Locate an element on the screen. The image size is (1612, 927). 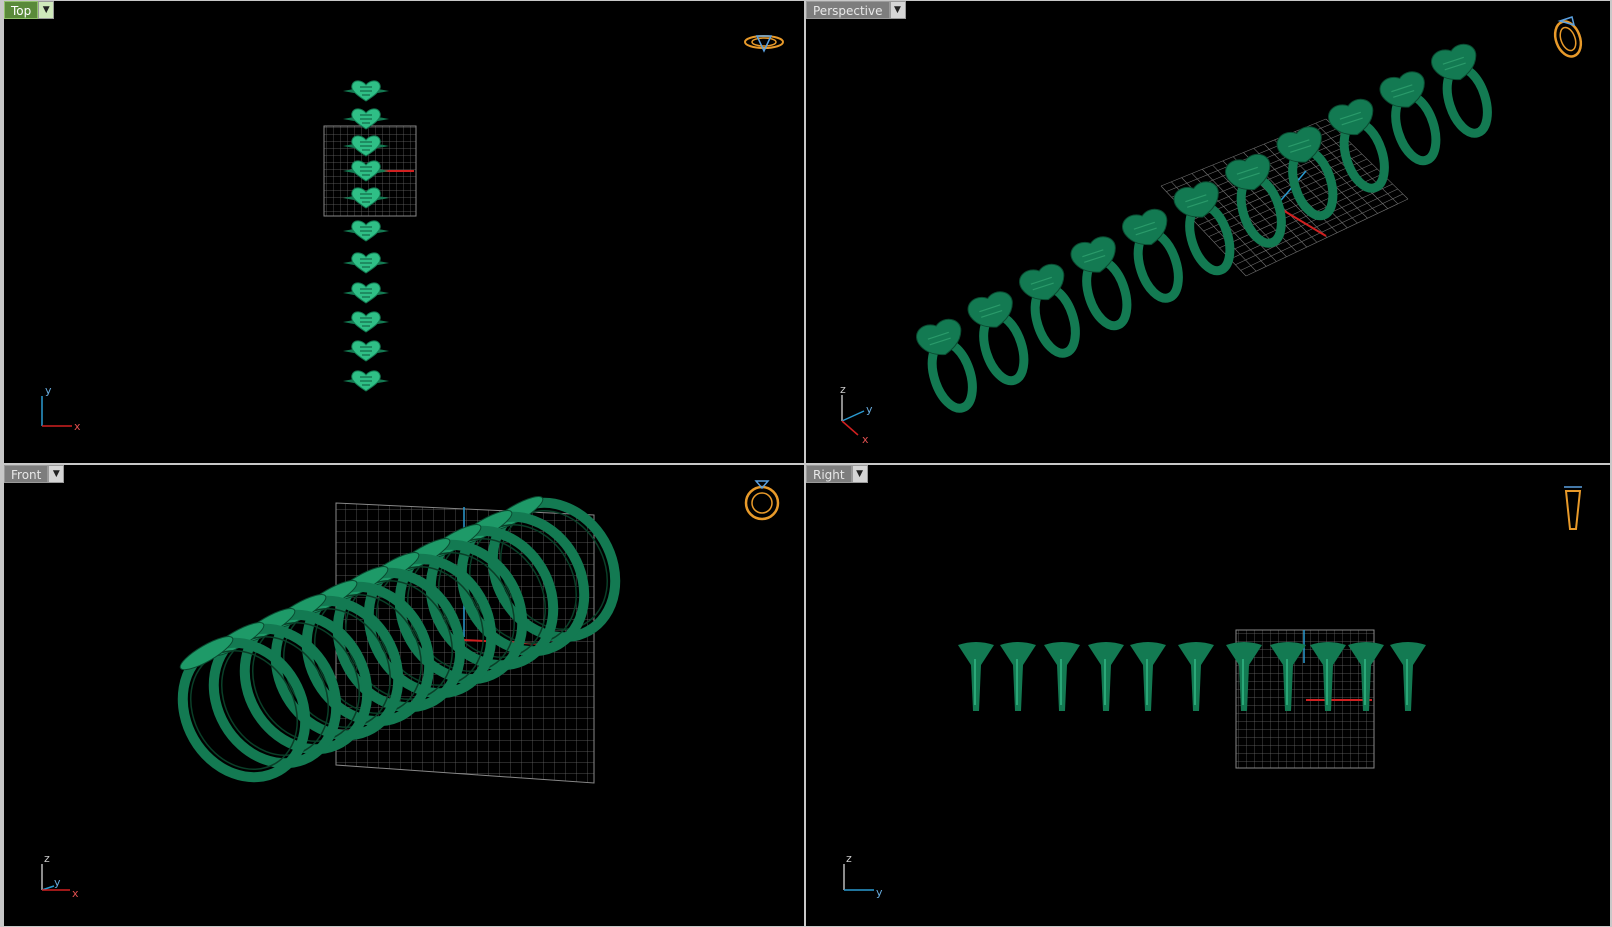
viewport-title: Front is located at coordinates (26, 474).